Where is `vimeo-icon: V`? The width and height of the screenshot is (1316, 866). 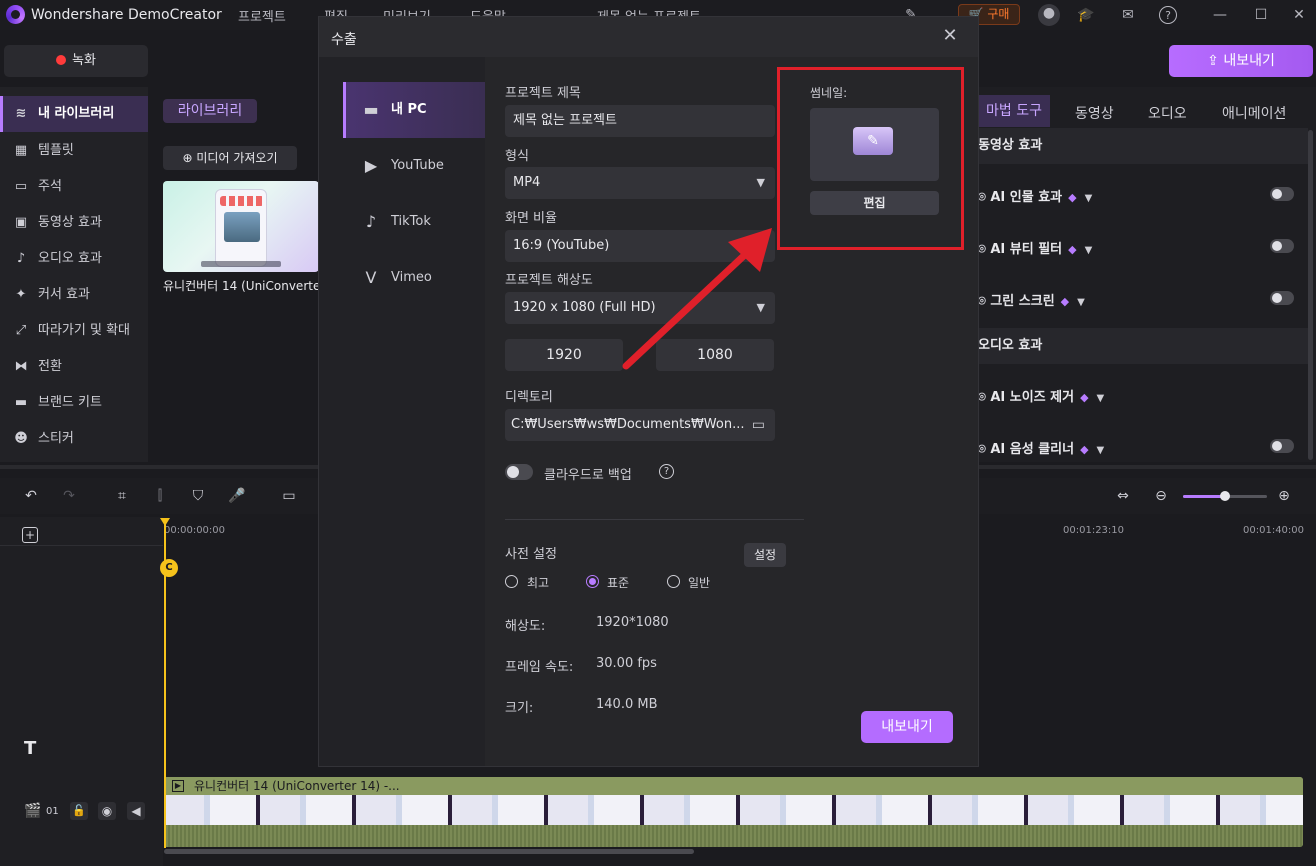 vimeo-icon: V is located at coordinates (371, 277).